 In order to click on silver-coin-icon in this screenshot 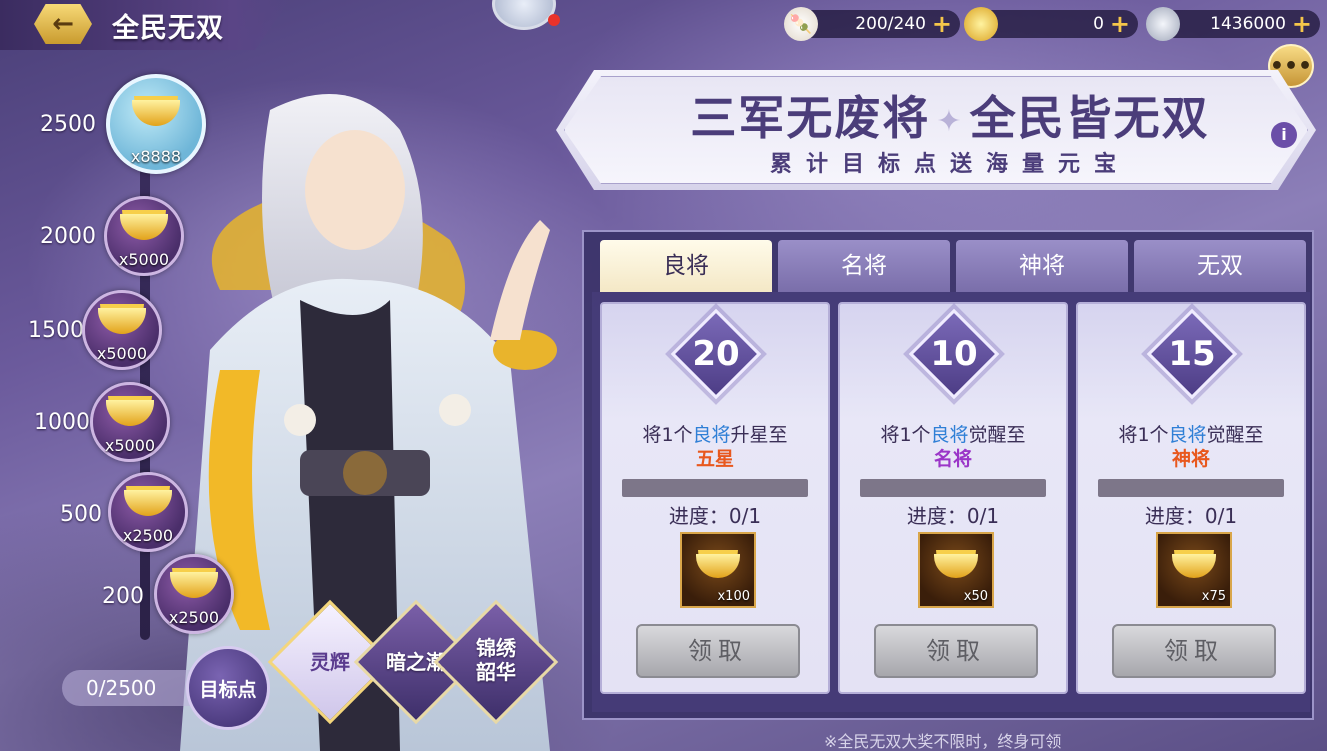, I will do `click(1163, 24)`.